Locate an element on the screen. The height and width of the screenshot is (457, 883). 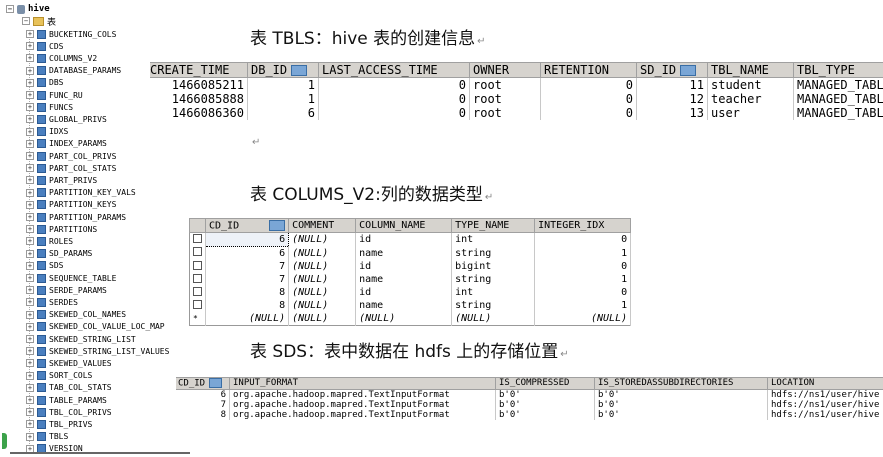
tree-table-dbs: + DBS is located at coordinates (44, 83).